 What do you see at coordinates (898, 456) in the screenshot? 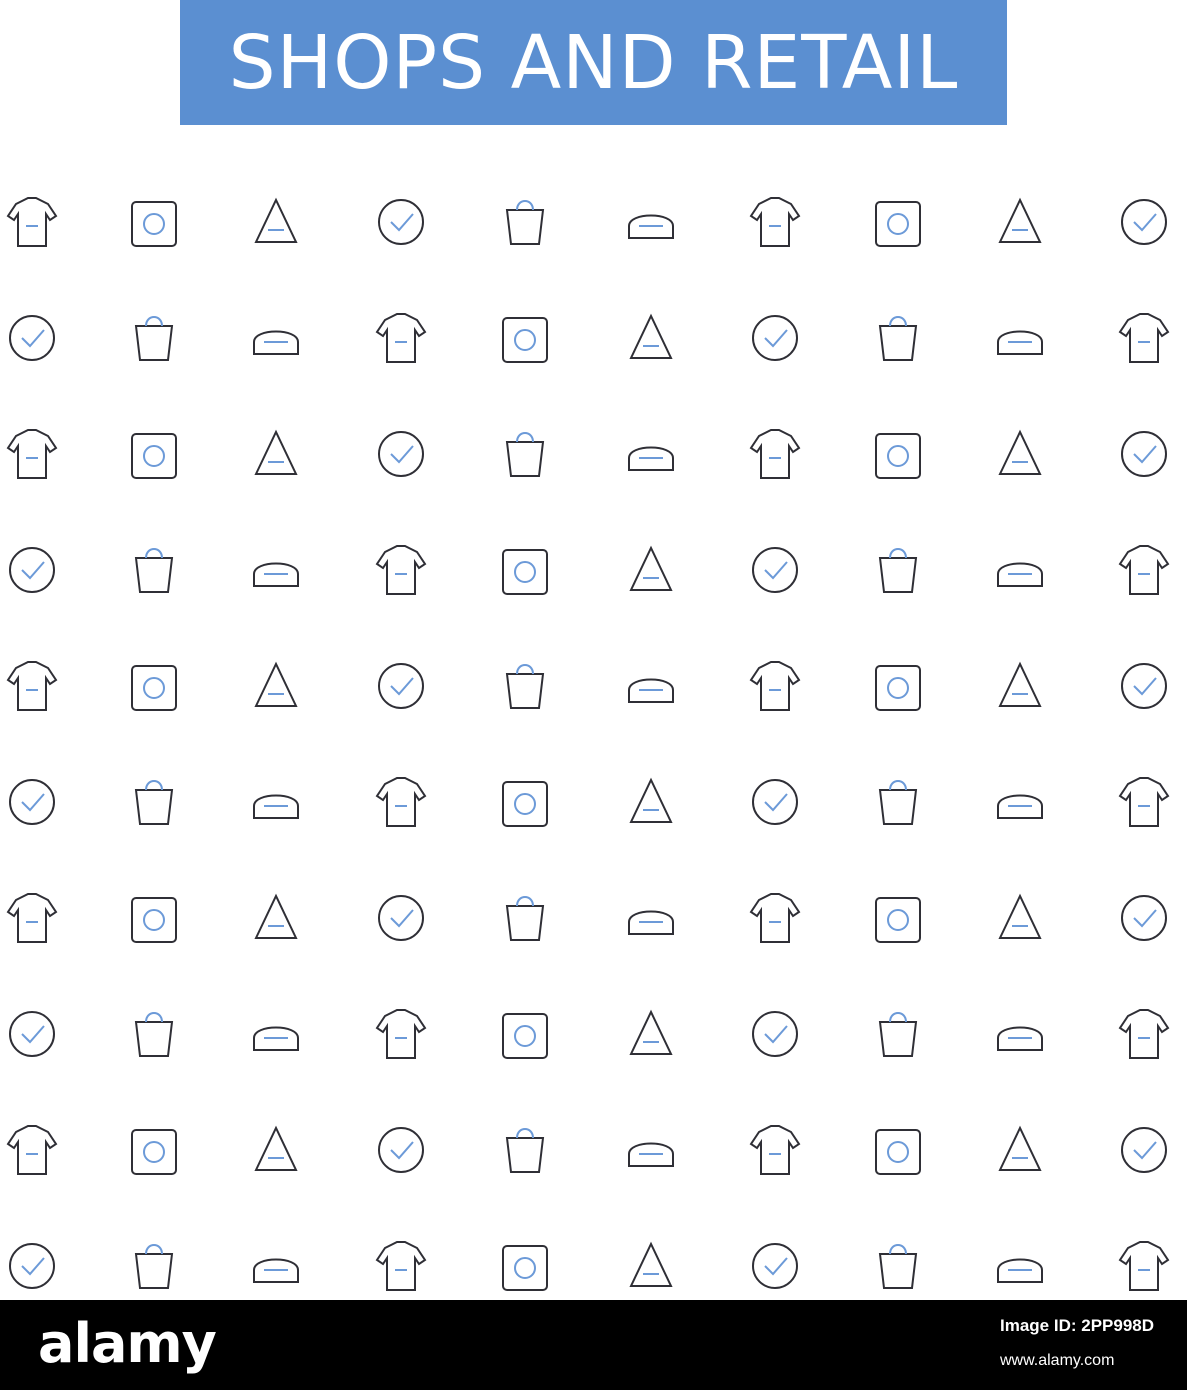
I see `delivery-box-icon-glyph` at bounding box center [898, 456].